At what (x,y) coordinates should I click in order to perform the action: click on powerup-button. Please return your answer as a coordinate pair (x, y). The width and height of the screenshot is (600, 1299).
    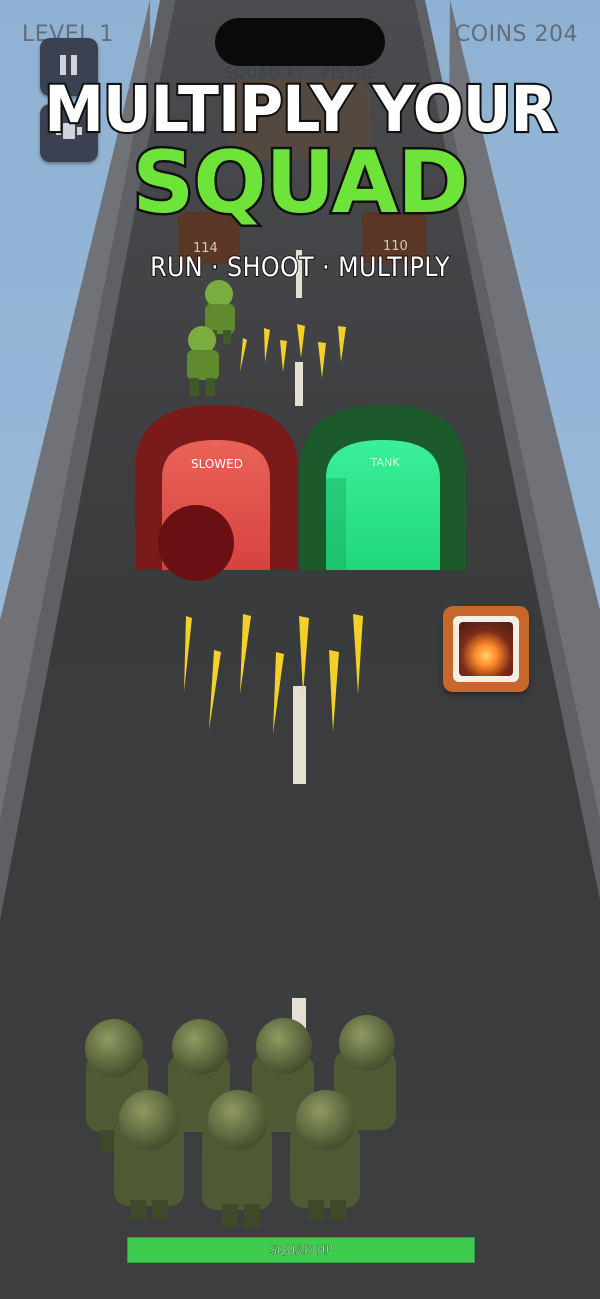
    Looking at the image, I should click on (486, 649).